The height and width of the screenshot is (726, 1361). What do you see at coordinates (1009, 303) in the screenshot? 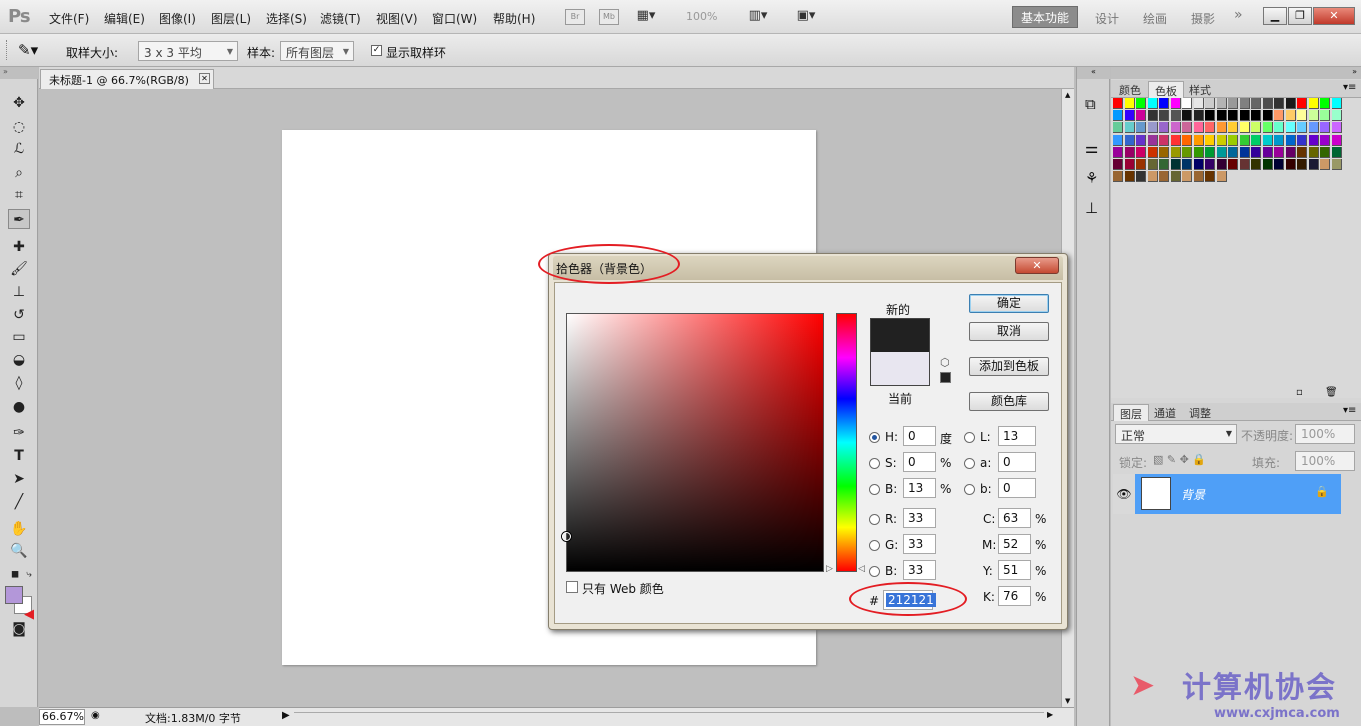
I see `ok-button: 确定` at bounding box center [1009, 303].